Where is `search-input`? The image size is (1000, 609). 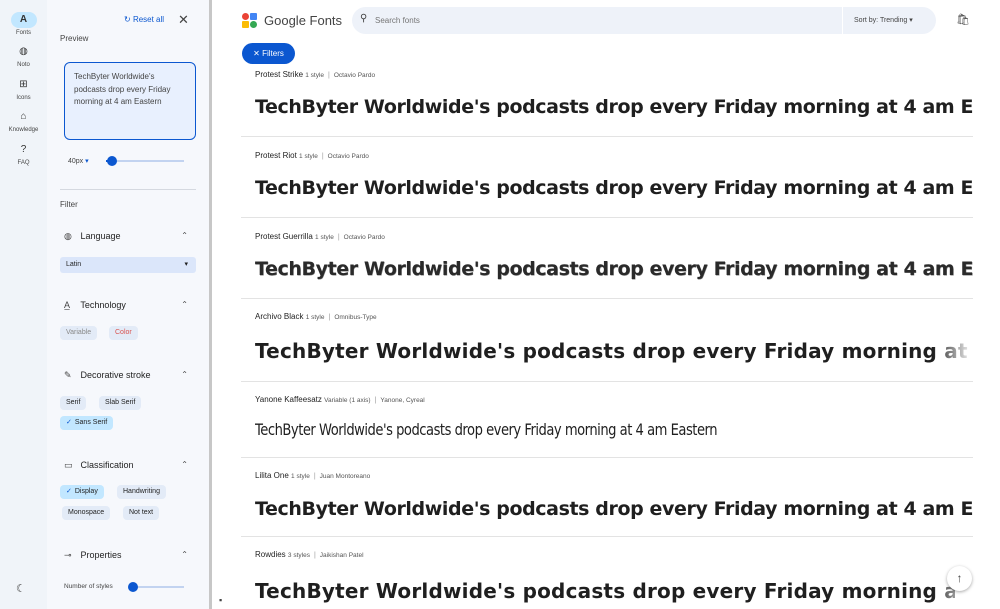
search-input is located at coordinates (575, 20).